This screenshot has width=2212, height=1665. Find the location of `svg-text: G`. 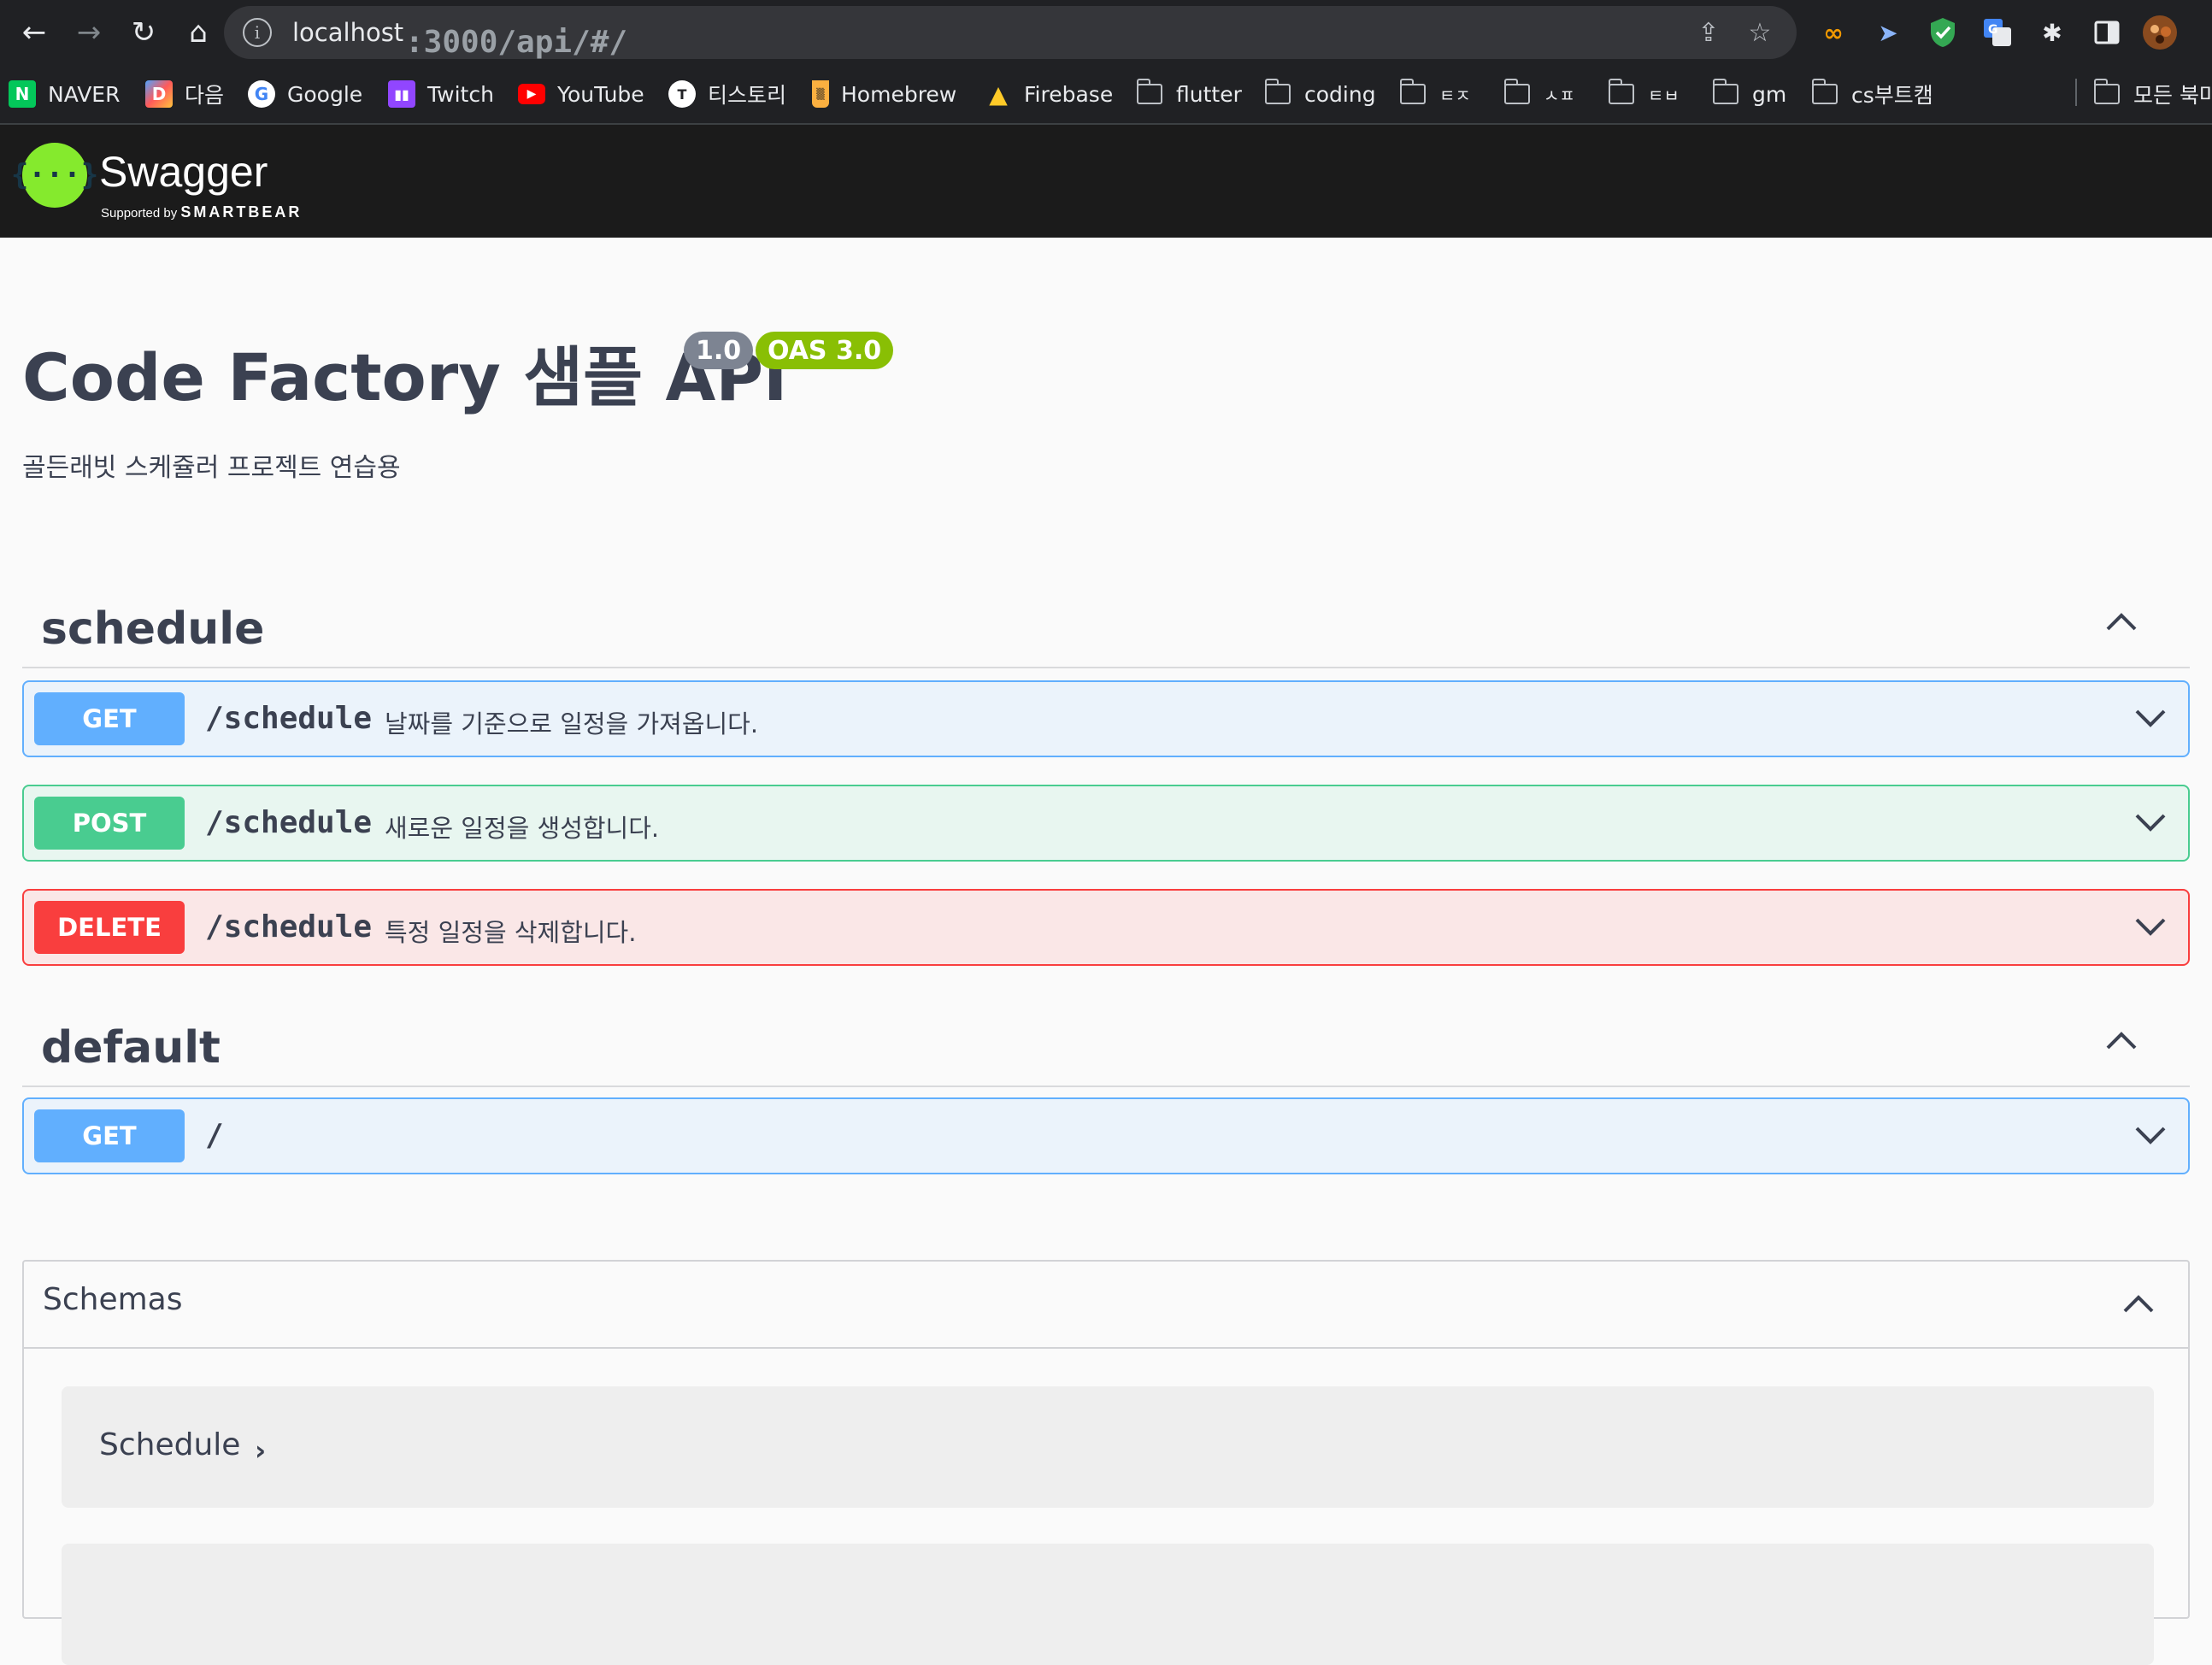

svg-text: G is located at coordinates (1993, 30).